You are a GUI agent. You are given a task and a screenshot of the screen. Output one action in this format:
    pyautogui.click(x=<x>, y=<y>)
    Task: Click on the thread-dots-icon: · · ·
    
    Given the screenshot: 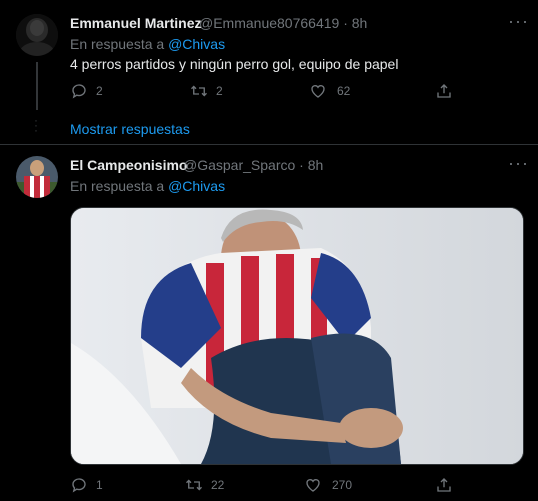 What is the action you would take?
    pyautogui.click(x=36, y=125)
    